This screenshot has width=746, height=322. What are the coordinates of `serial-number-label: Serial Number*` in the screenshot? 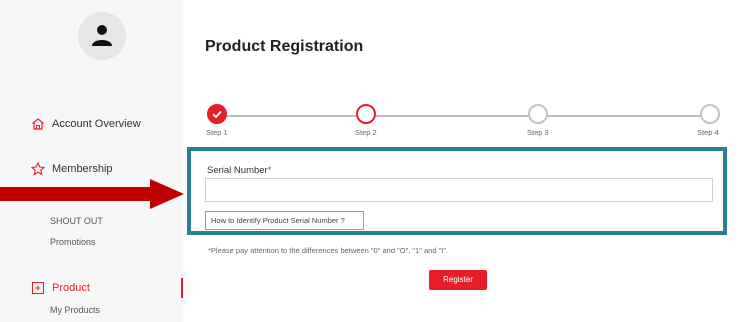 It's located at (239, 170).